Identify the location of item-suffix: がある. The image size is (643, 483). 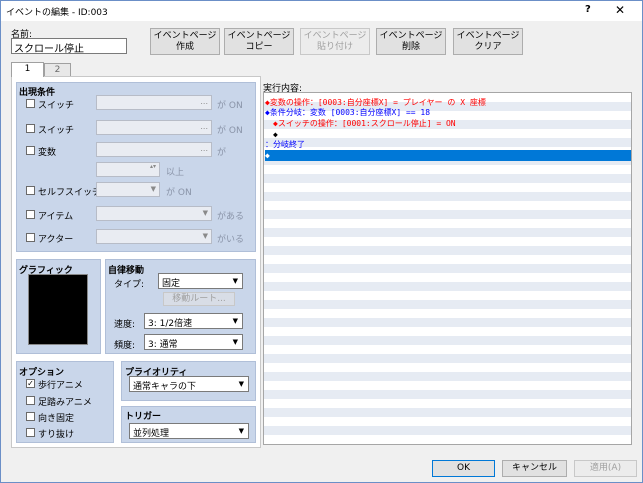
(231, 217).